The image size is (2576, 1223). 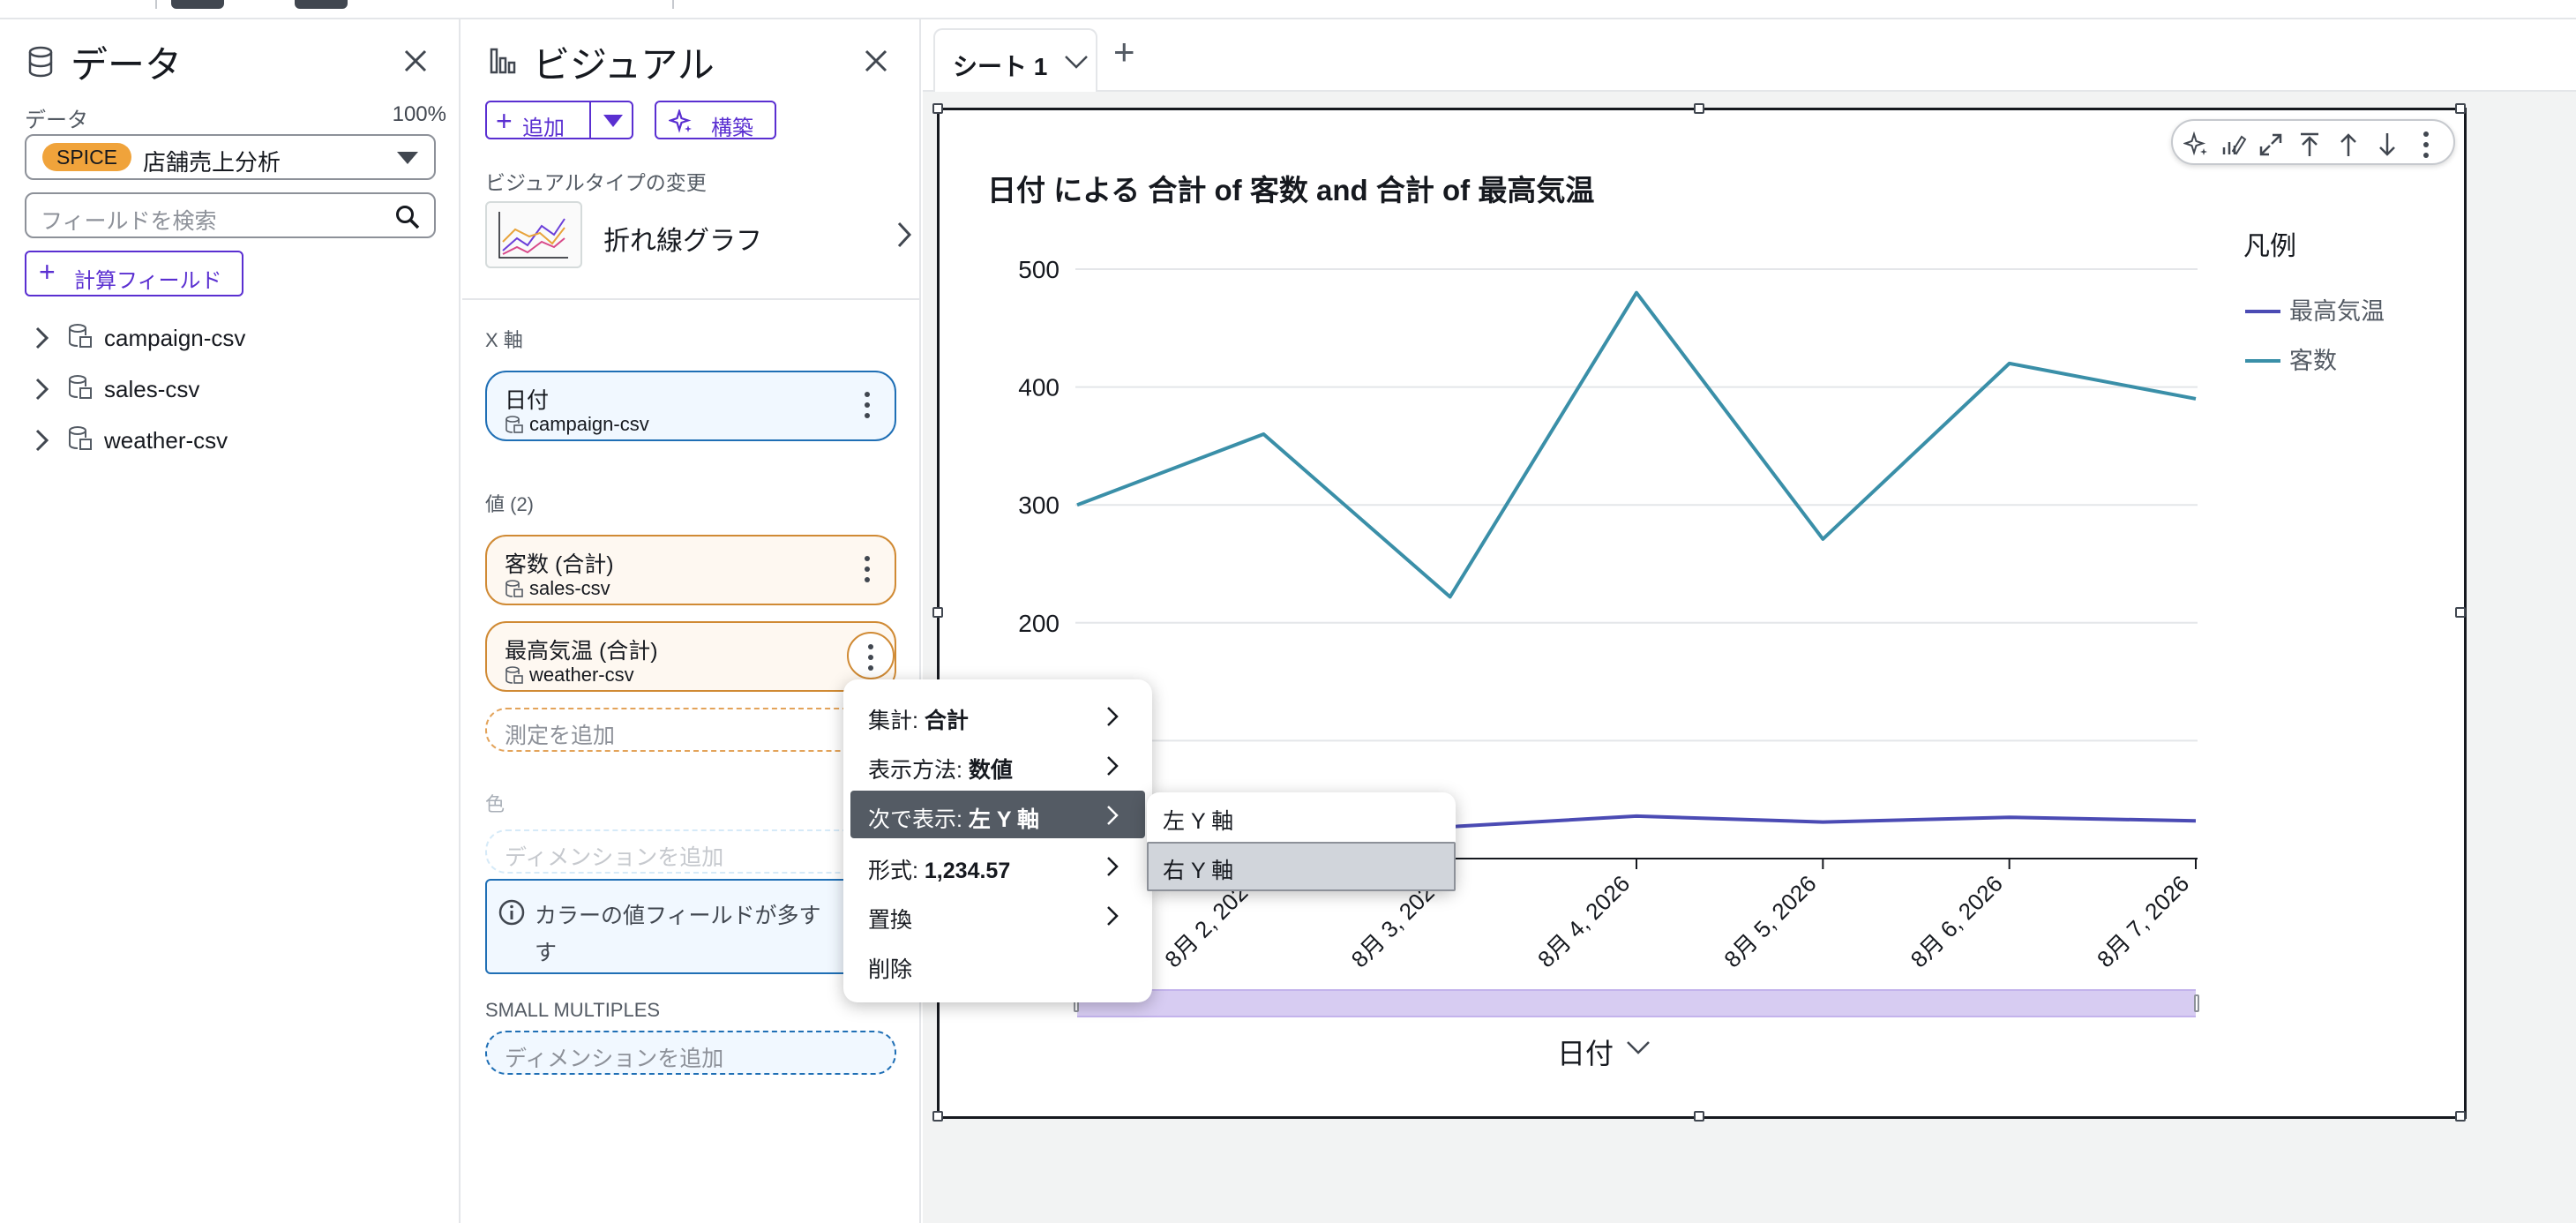 What do you see at coordinates (683, 241) in the screenshot?
I see `visual-type-name: 折れ線グラフ` at bounding box center [683, 241].